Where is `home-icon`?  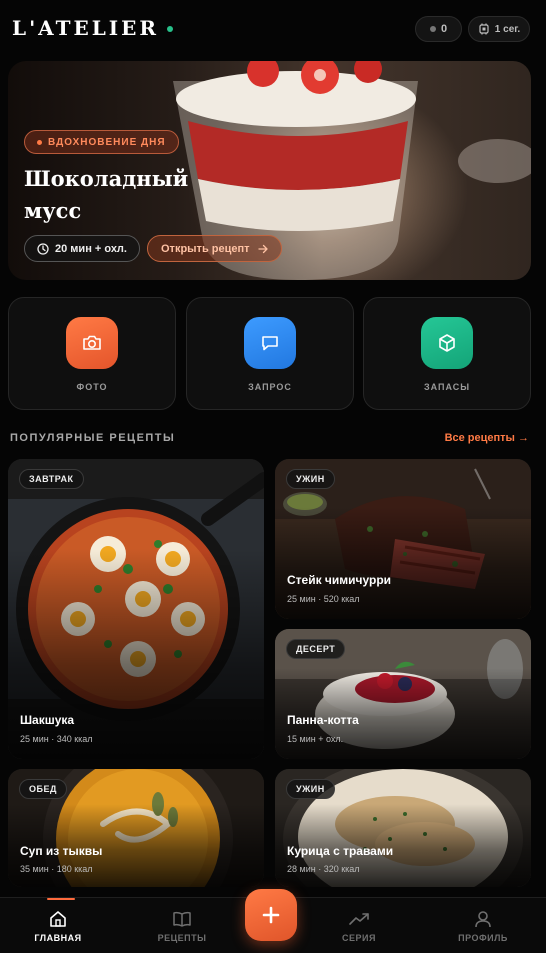 home-icon is located at coordinates (58, 919).